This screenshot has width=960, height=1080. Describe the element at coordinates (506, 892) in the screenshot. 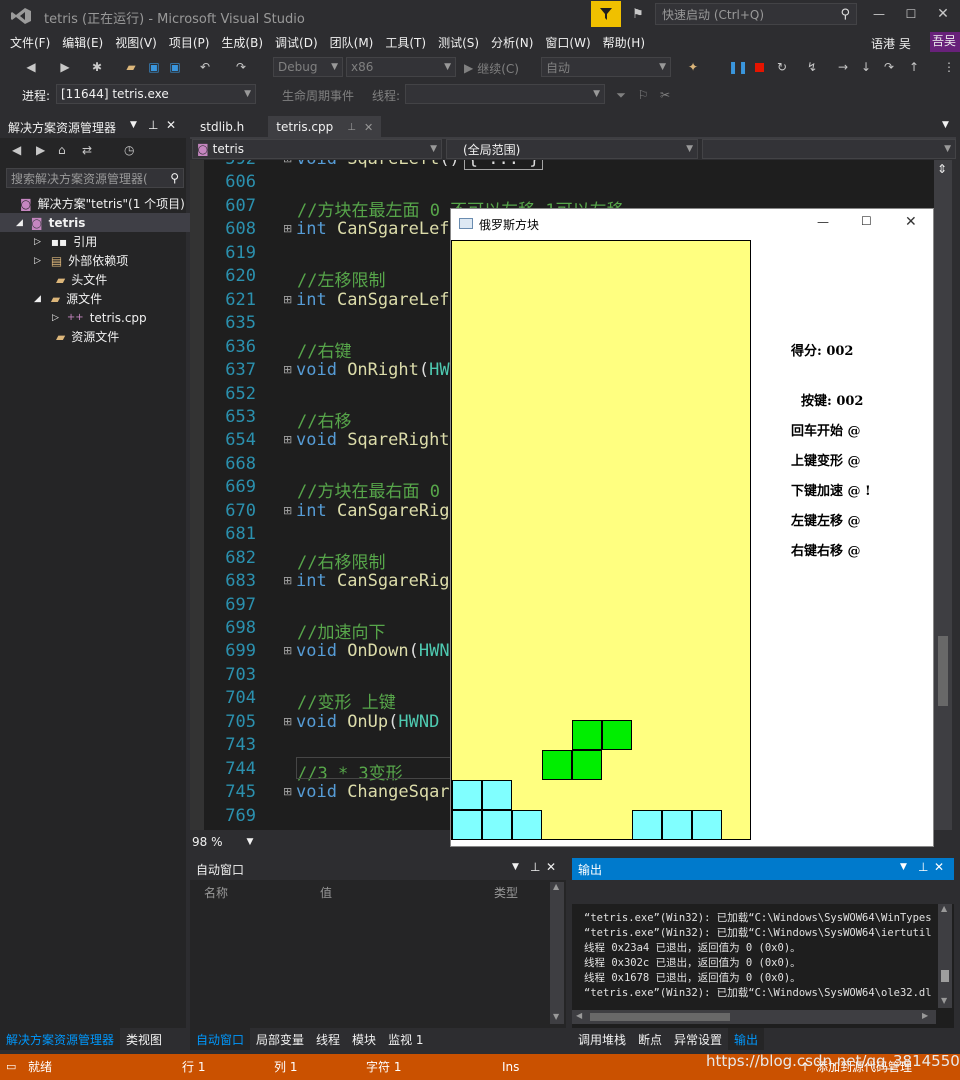

I see `column-type: 类型` at that location.